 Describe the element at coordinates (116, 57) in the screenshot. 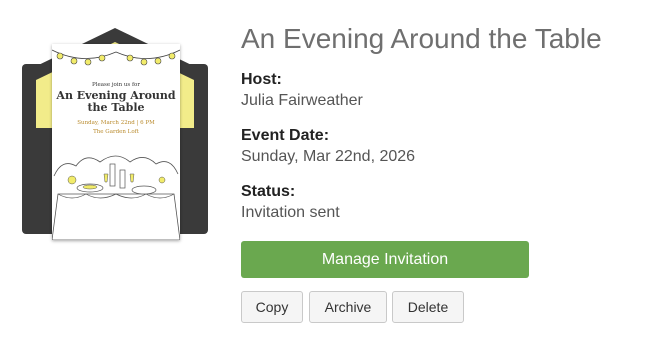

I see `string-lights-illustration` at that location.